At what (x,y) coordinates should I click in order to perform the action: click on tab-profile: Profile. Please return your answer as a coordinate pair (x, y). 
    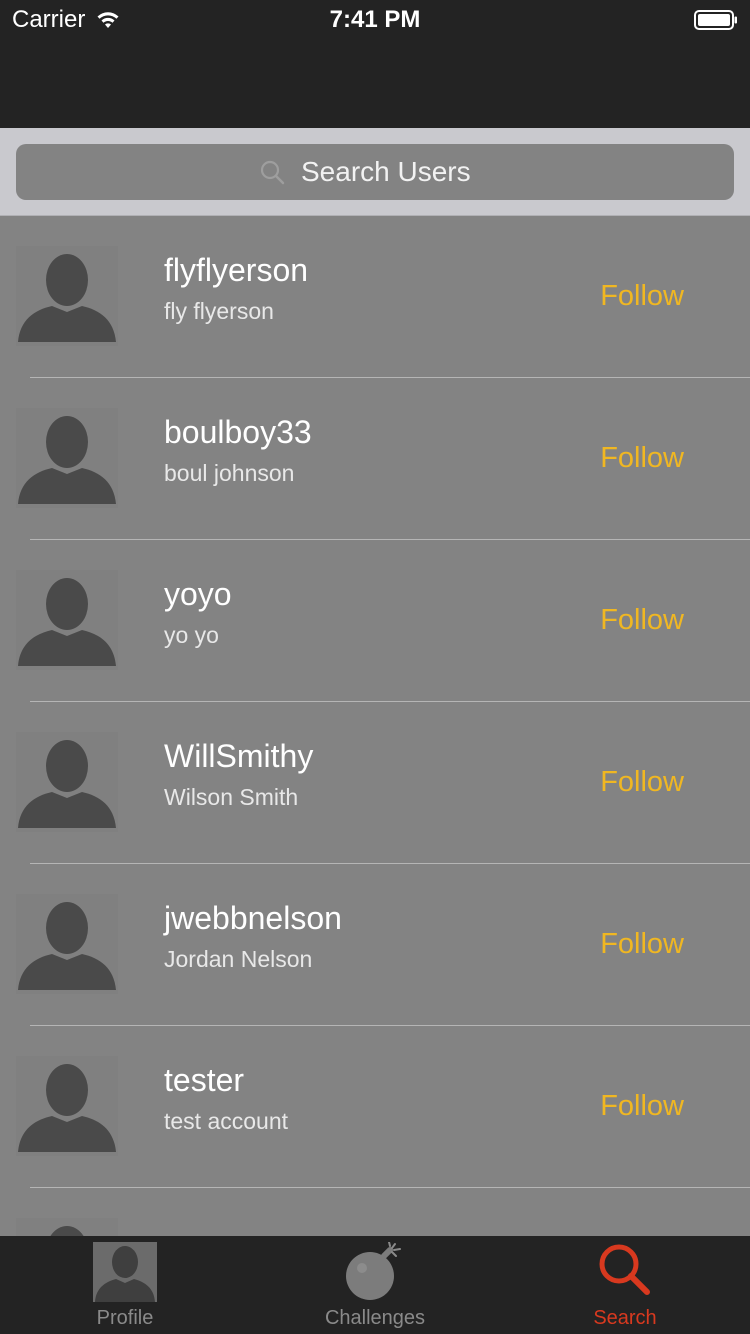
    Looking at the image, I should click on (125, 1285).